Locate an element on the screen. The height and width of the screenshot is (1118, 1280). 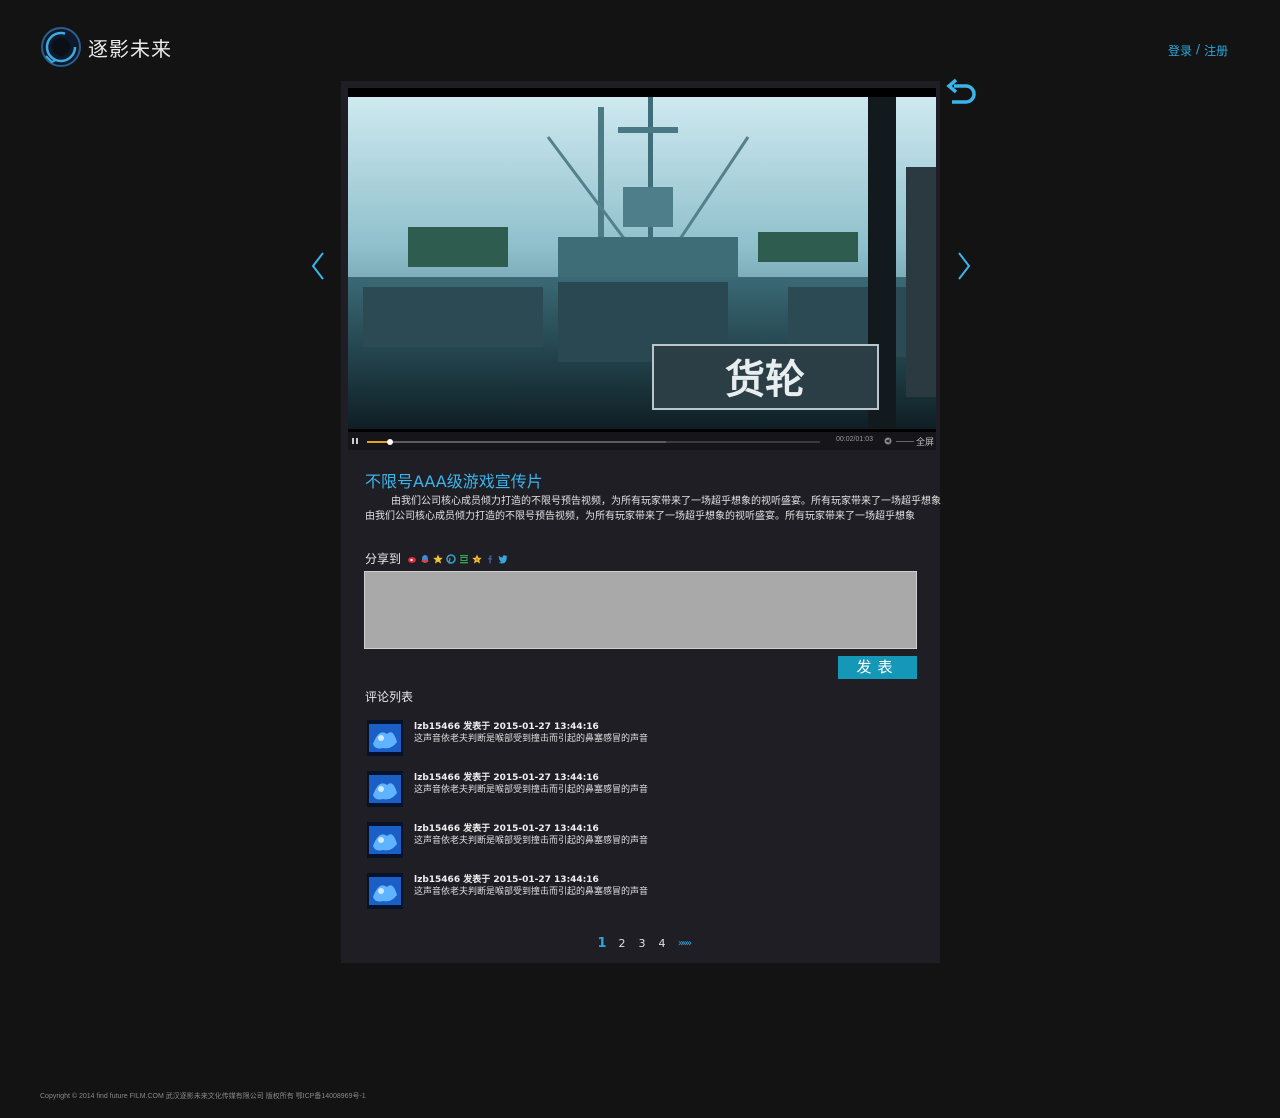
video-title: 不限号AAA级游戏宣传片 is located at coordinates (454, 481).